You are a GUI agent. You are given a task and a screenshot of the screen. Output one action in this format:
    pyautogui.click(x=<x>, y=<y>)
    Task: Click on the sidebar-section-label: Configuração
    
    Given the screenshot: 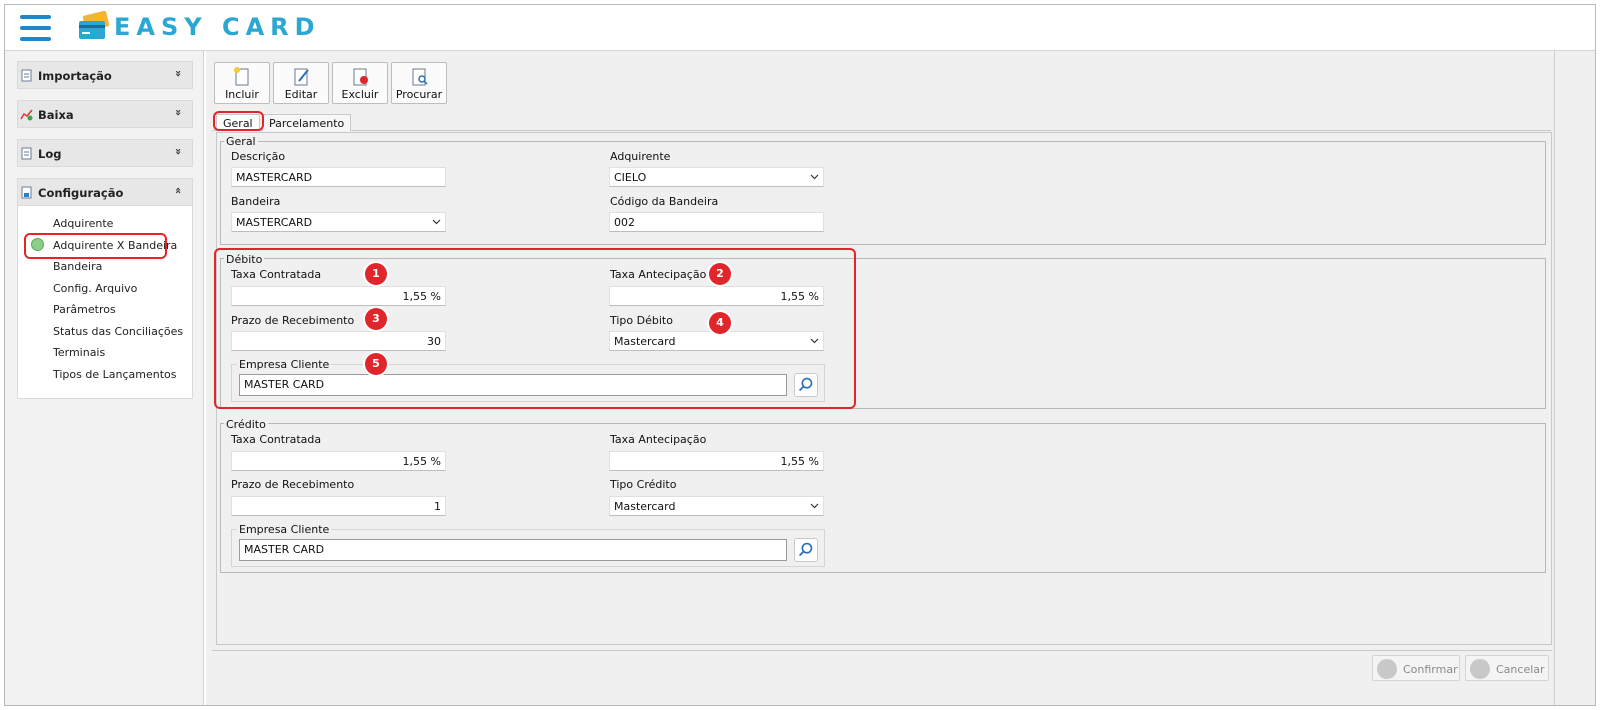 What is the action you would take?
    pyautogui.click(x=81, y=193)
    